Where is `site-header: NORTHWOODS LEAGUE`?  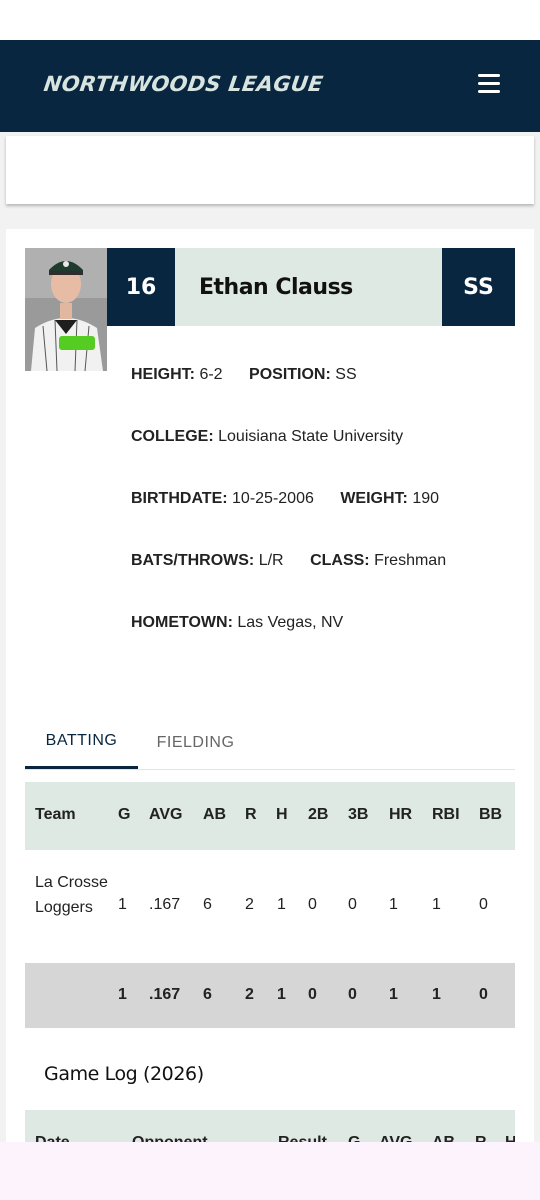
site-header: NORTHWOODS LEAGUE is located at coordinates (270, 86).